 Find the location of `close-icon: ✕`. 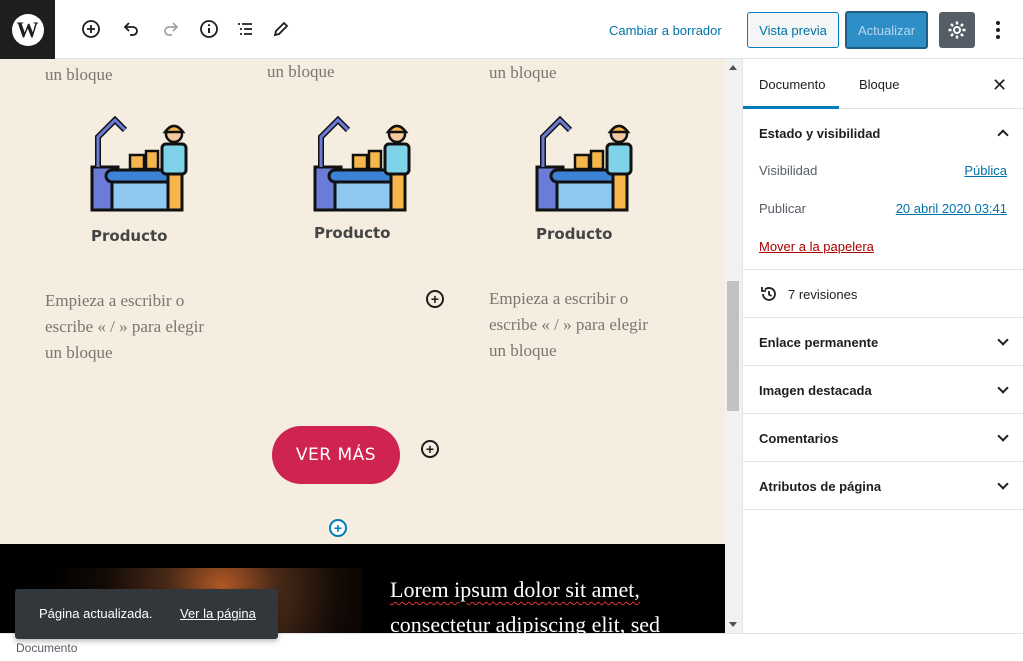

close-icon: ✕ is located at coordinates (999, 85).